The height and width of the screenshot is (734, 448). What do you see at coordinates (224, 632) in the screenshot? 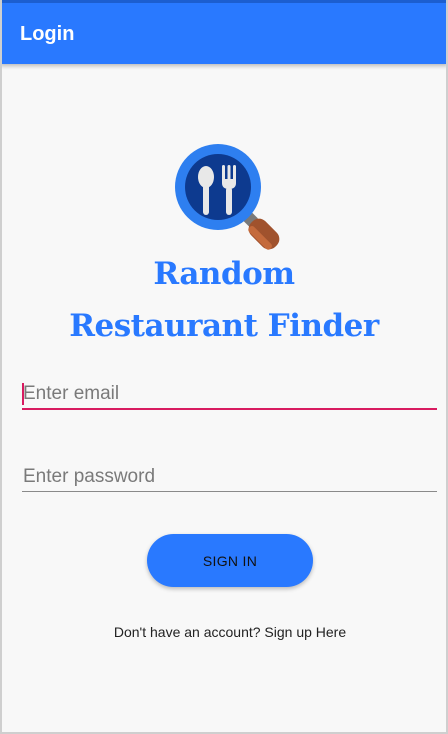
I see `signup-link: Don't have an account? Sign up Here` at bounding box center [224, 632].